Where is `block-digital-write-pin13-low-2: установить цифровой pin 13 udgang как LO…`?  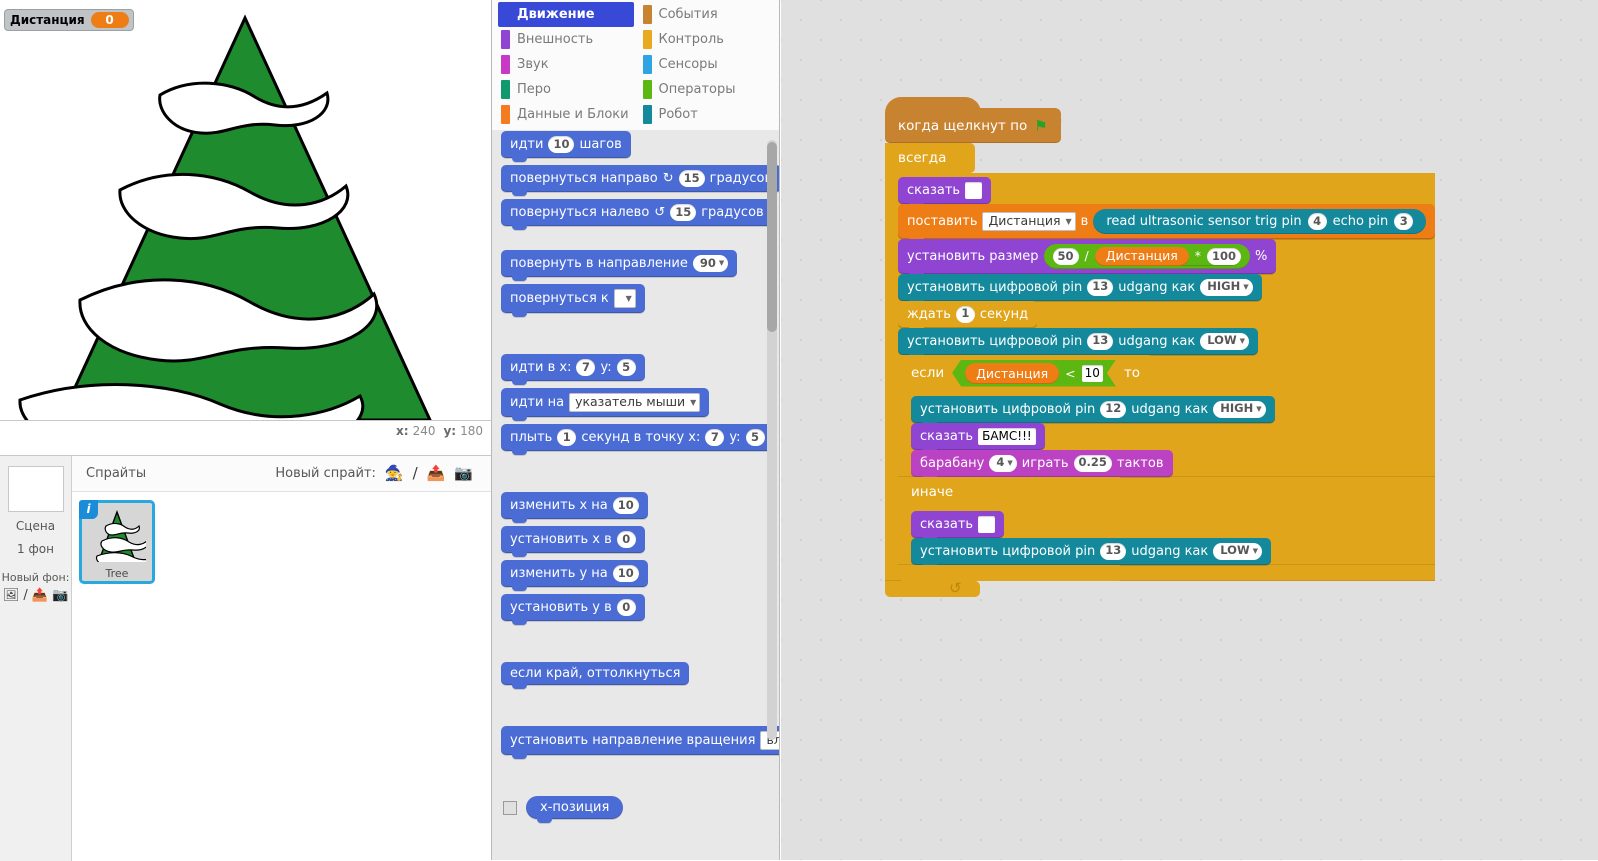
block-digital-write-pin13-low-2: установить цифровой pin 13 udgang как LO… is located at coordinates (1091, 553).